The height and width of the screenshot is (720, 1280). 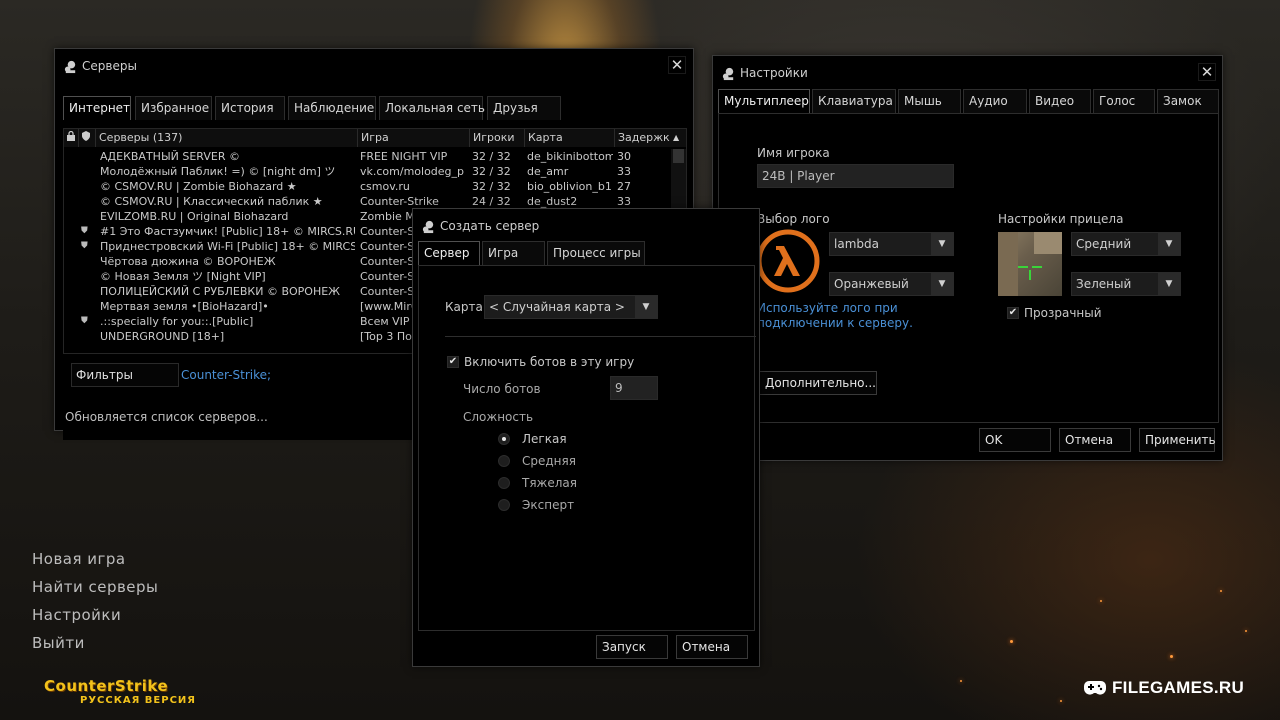 I want to click on logo-select-value: lambda, so click(x=856, y=244).